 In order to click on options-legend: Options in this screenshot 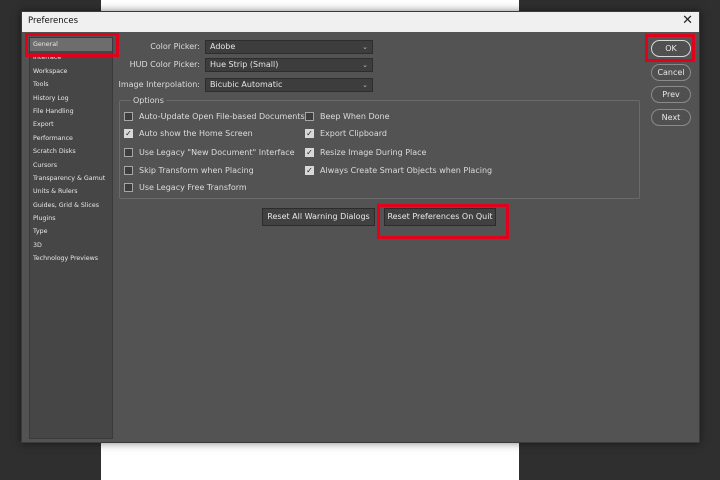, I will do `click(148, 100)`.